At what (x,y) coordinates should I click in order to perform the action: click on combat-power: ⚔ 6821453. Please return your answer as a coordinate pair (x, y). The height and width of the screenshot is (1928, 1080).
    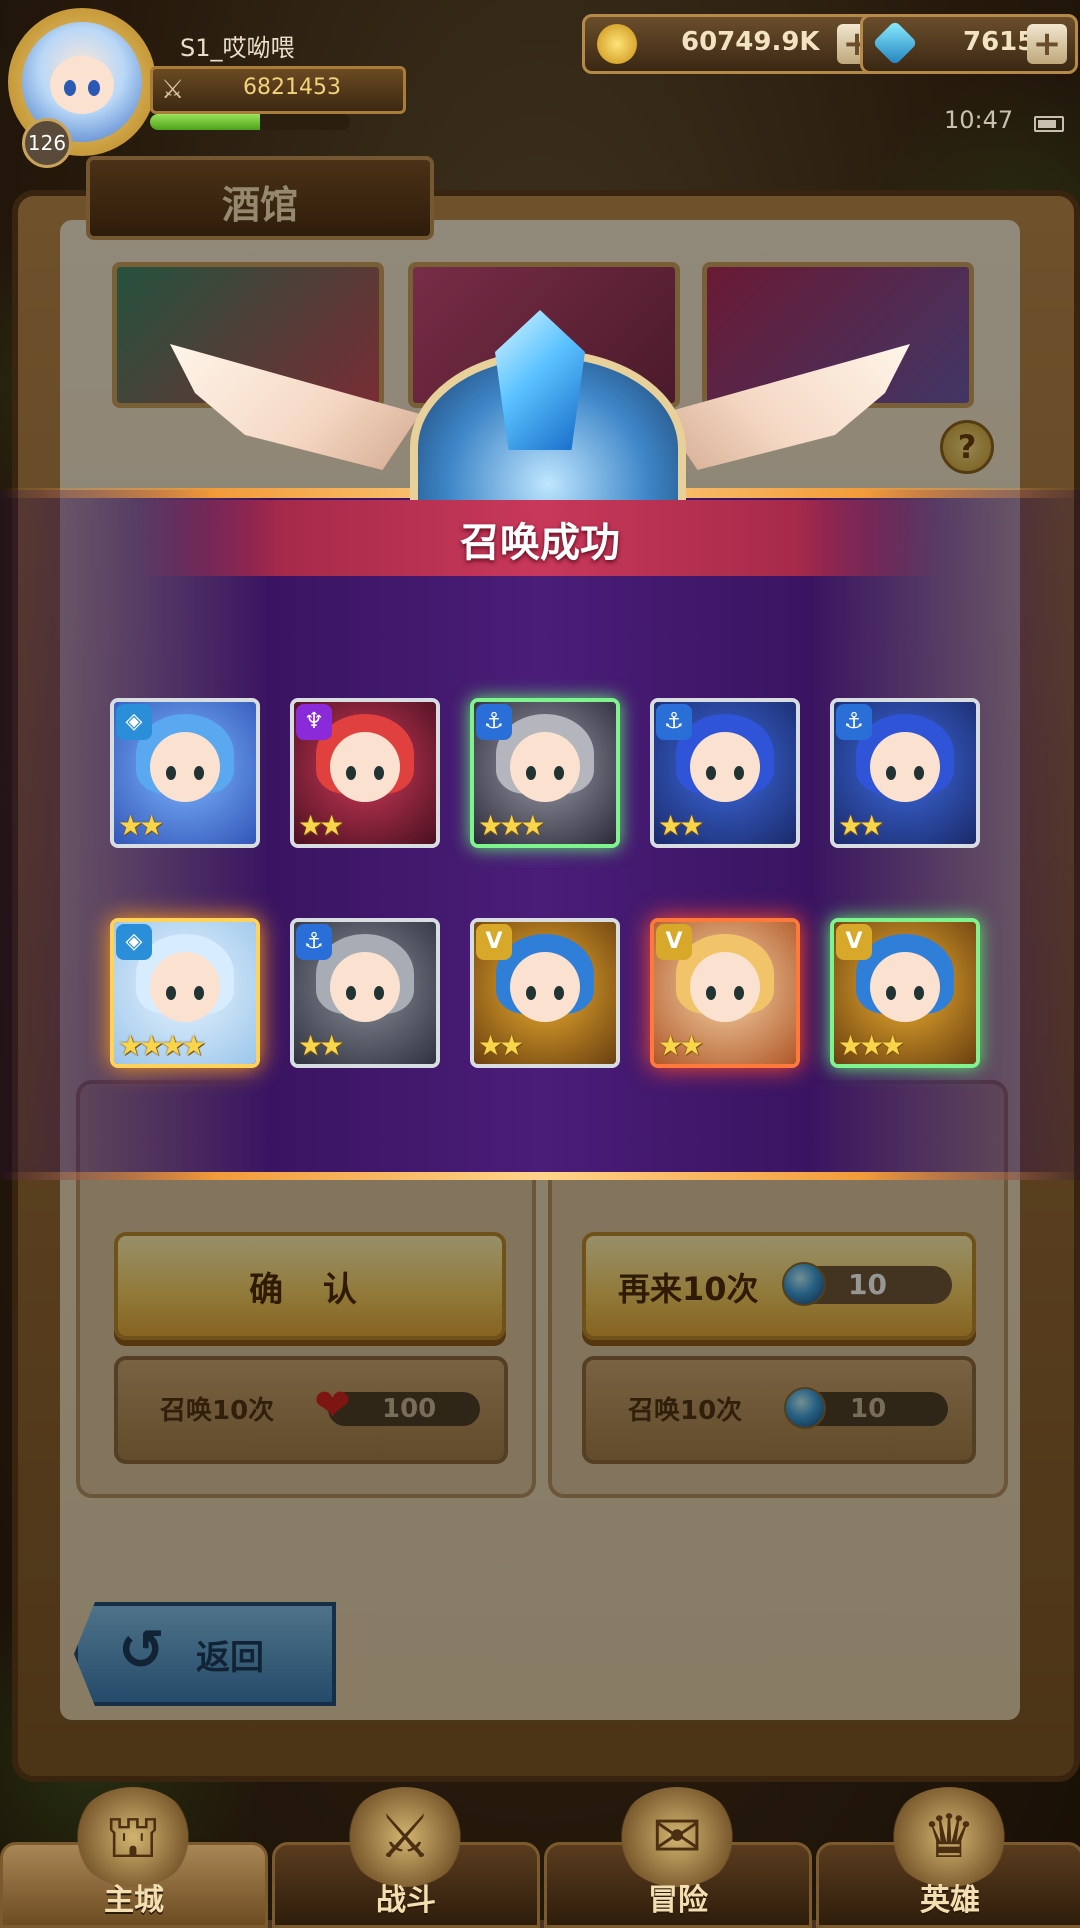
    Looking at the image, I should click on (278, 90).